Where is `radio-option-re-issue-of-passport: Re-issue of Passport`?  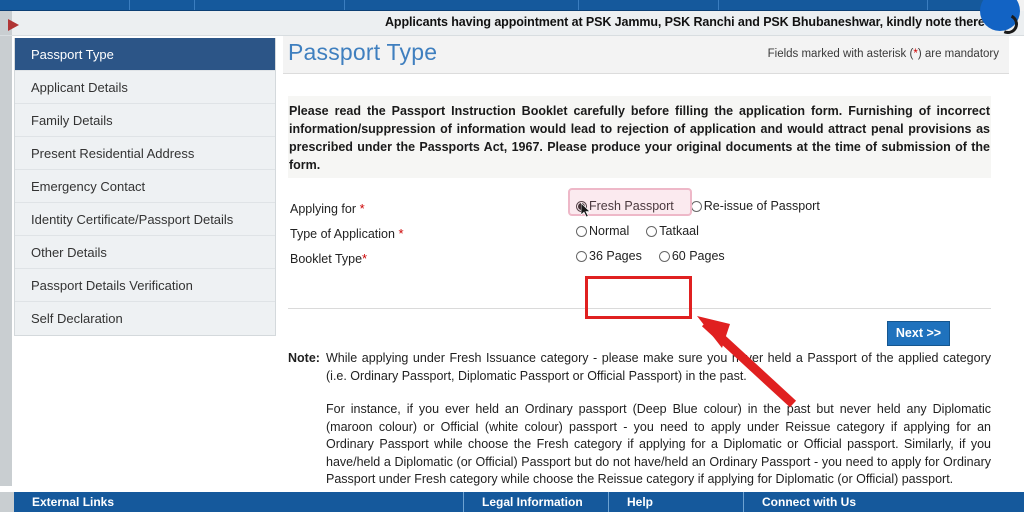
radio-option-re-issue-of-passport: Re-issue of Passport is located at coordinates (755, 206).